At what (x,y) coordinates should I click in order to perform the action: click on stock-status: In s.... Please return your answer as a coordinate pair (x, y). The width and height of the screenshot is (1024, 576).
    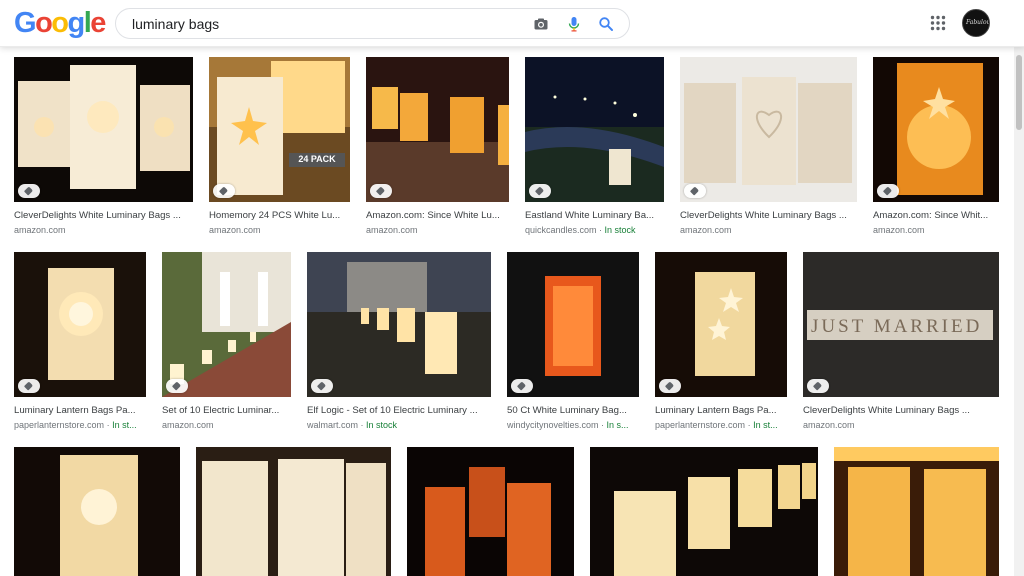
    Looking at the image, I should click on (617, 425).